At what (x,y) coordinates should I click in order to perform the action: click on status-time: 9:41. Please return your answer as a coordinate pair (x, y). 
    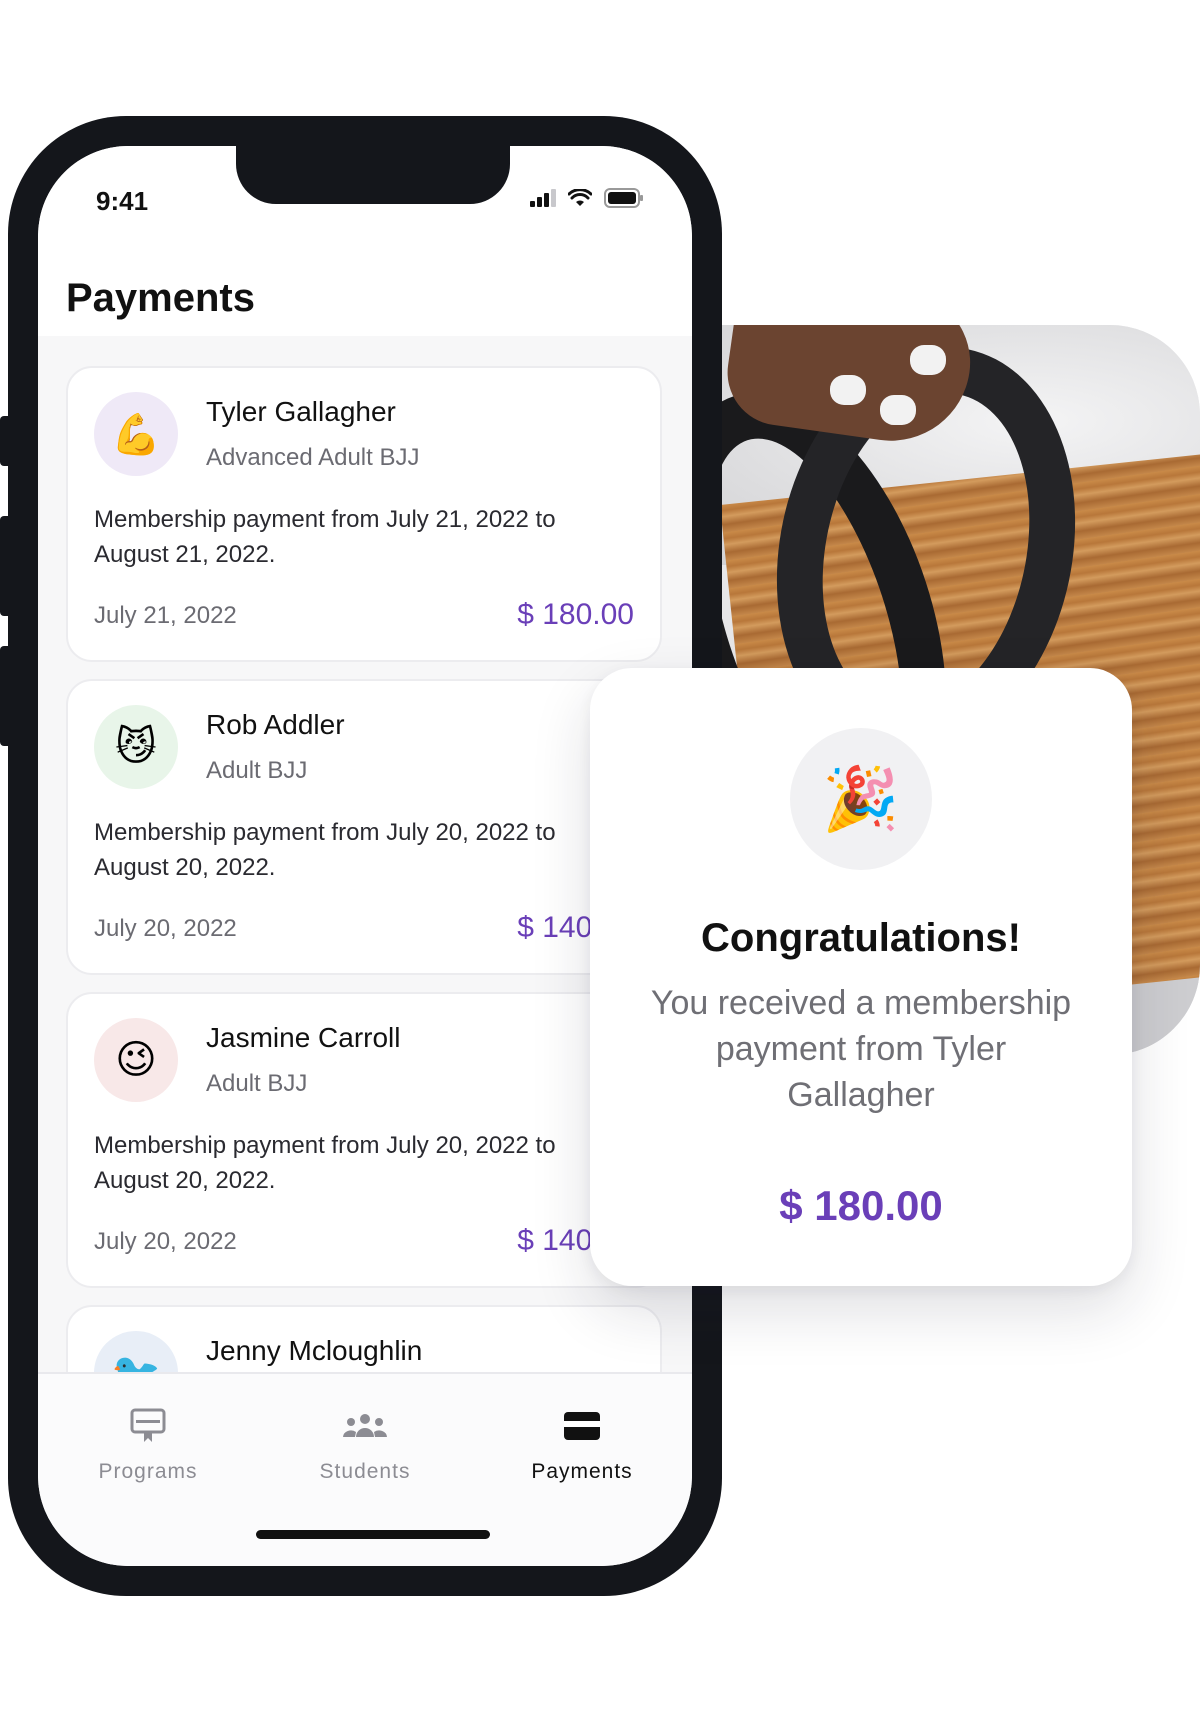
    Looking at the image, I should click on (122, 201).